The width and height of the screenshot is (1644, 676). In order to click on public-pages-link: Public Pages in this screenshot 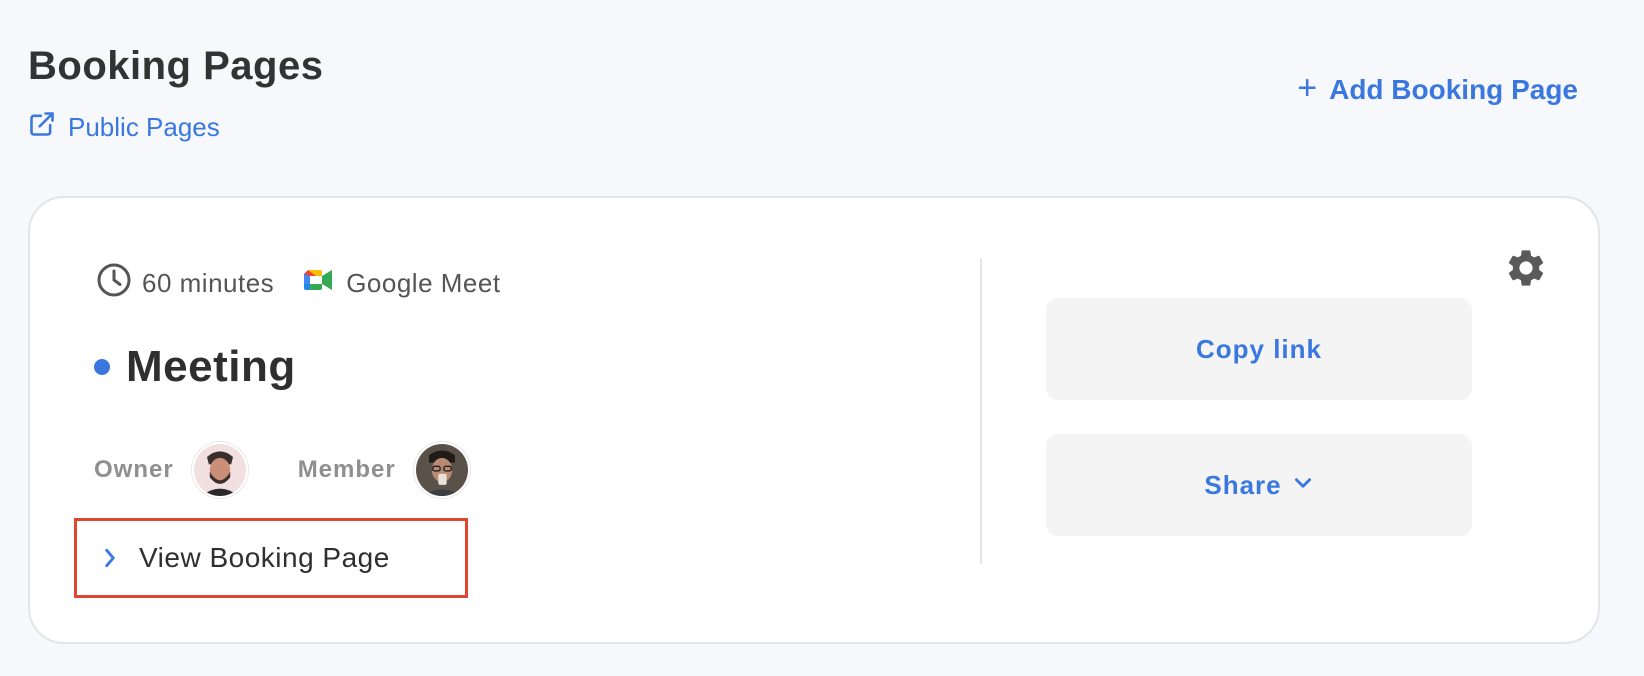, I will do `click(124, 127)`.